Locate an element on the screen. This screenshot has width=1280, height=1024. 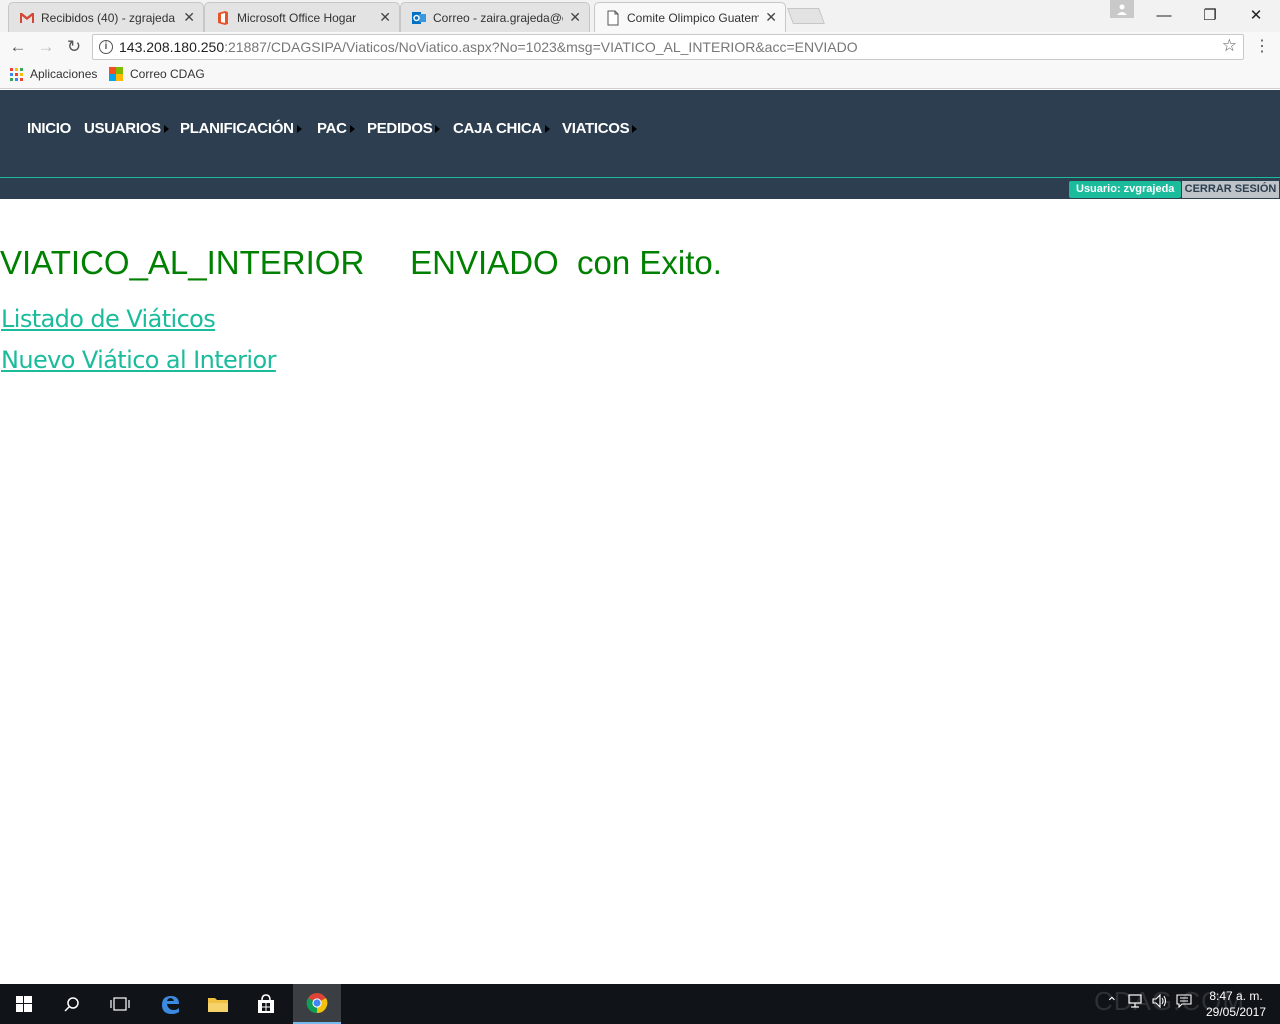
tab-office: Microsoft Office Hogar ✕ is located at coordinates (302, 17).